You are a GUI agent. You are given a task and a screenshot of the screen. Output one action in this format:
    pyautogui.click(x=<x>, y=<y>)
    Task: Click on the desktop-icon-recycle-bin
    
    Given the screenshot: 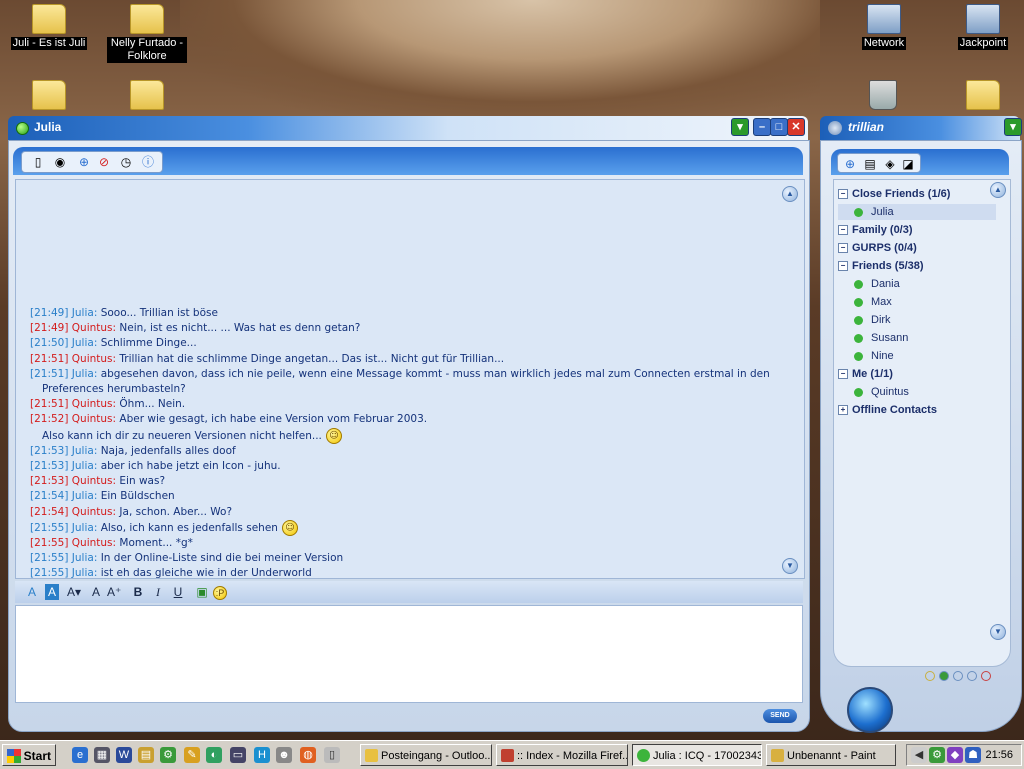 What is the action you would take?
    pyautogui.click(x=883, y=96)
    